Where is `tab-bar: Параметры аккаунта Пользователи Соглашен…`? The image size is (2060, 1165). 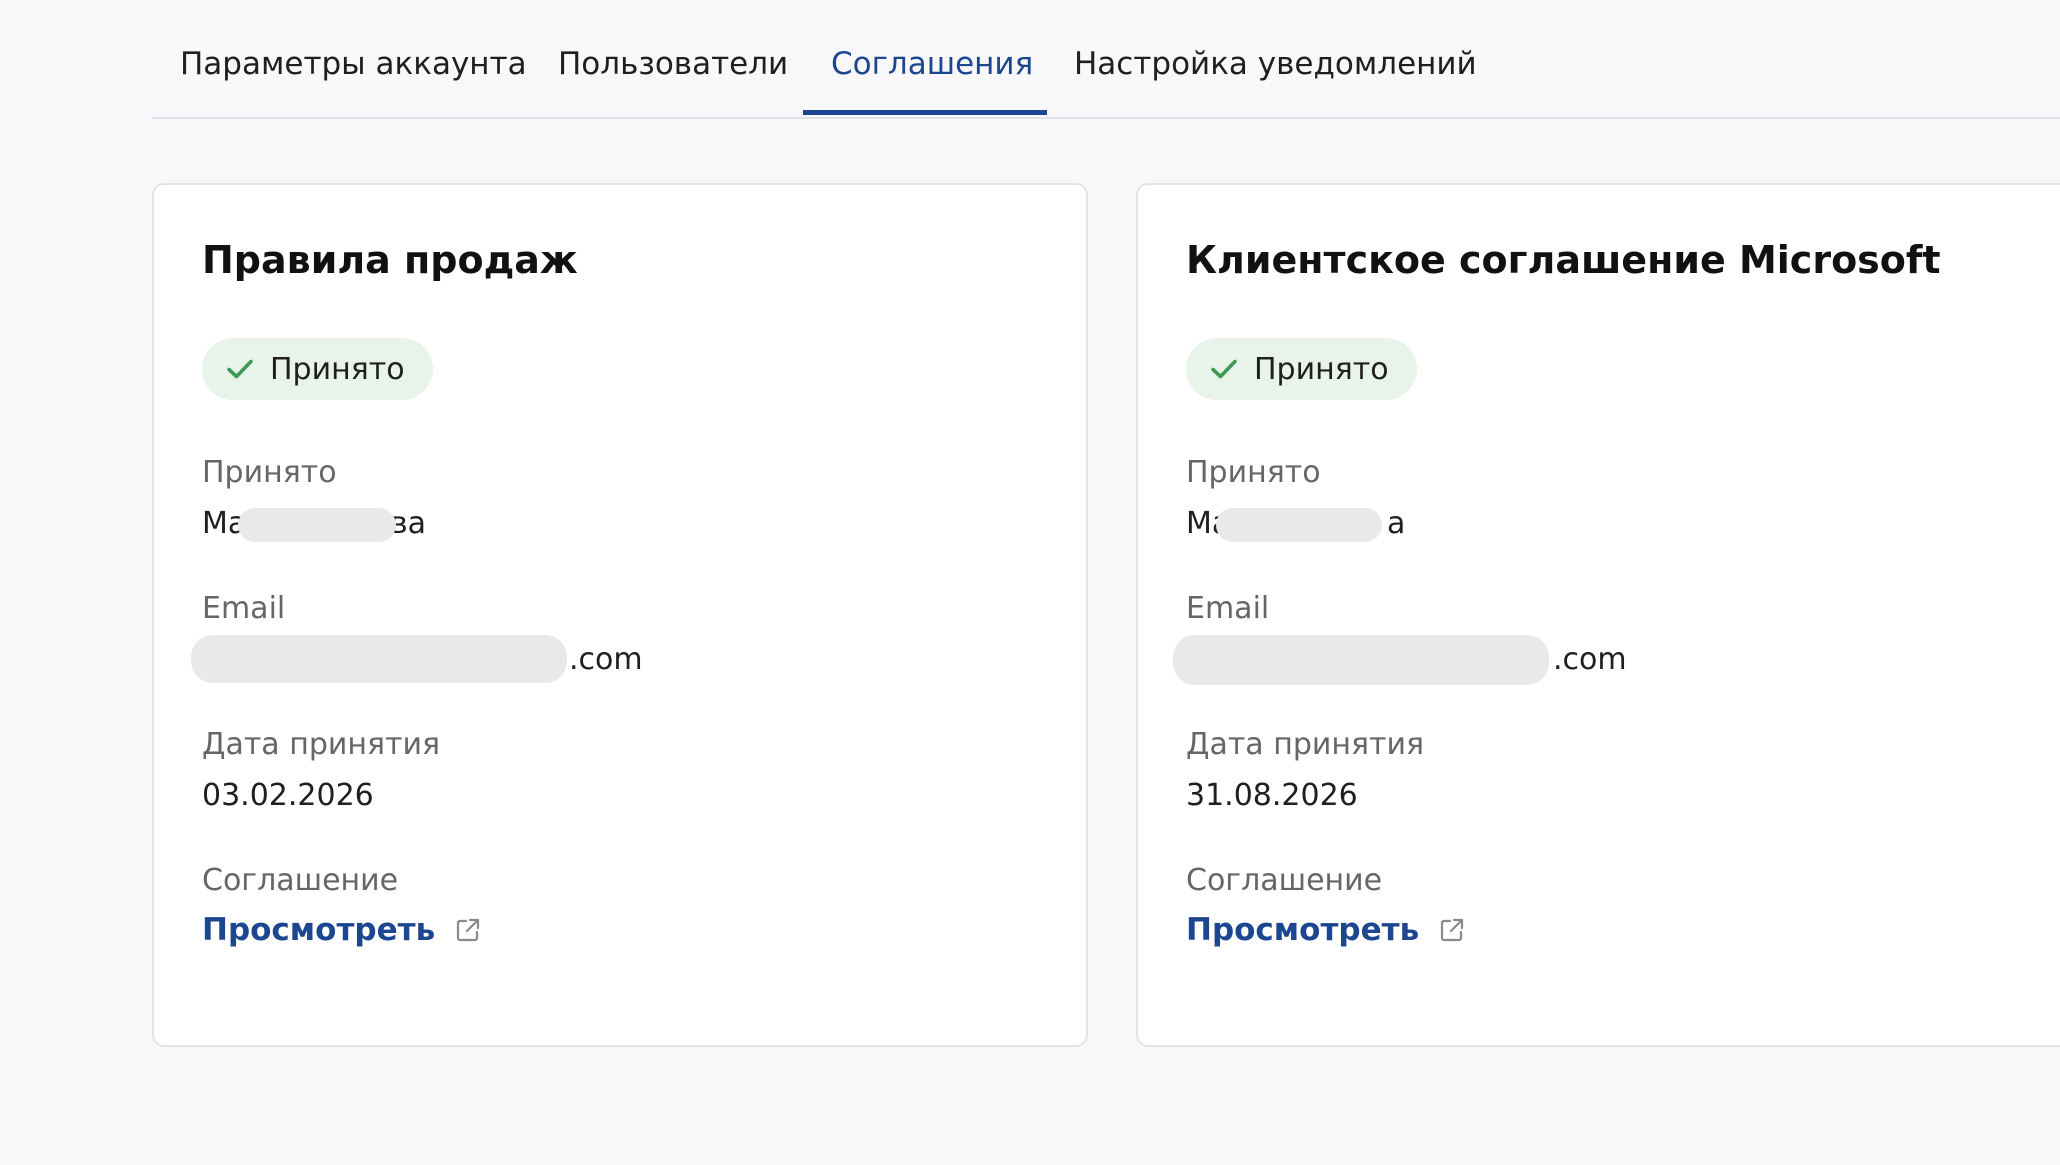
tab-bar: Параметры аккаунта Пользователи Соглашен… is located at coordinates (1106, 59).